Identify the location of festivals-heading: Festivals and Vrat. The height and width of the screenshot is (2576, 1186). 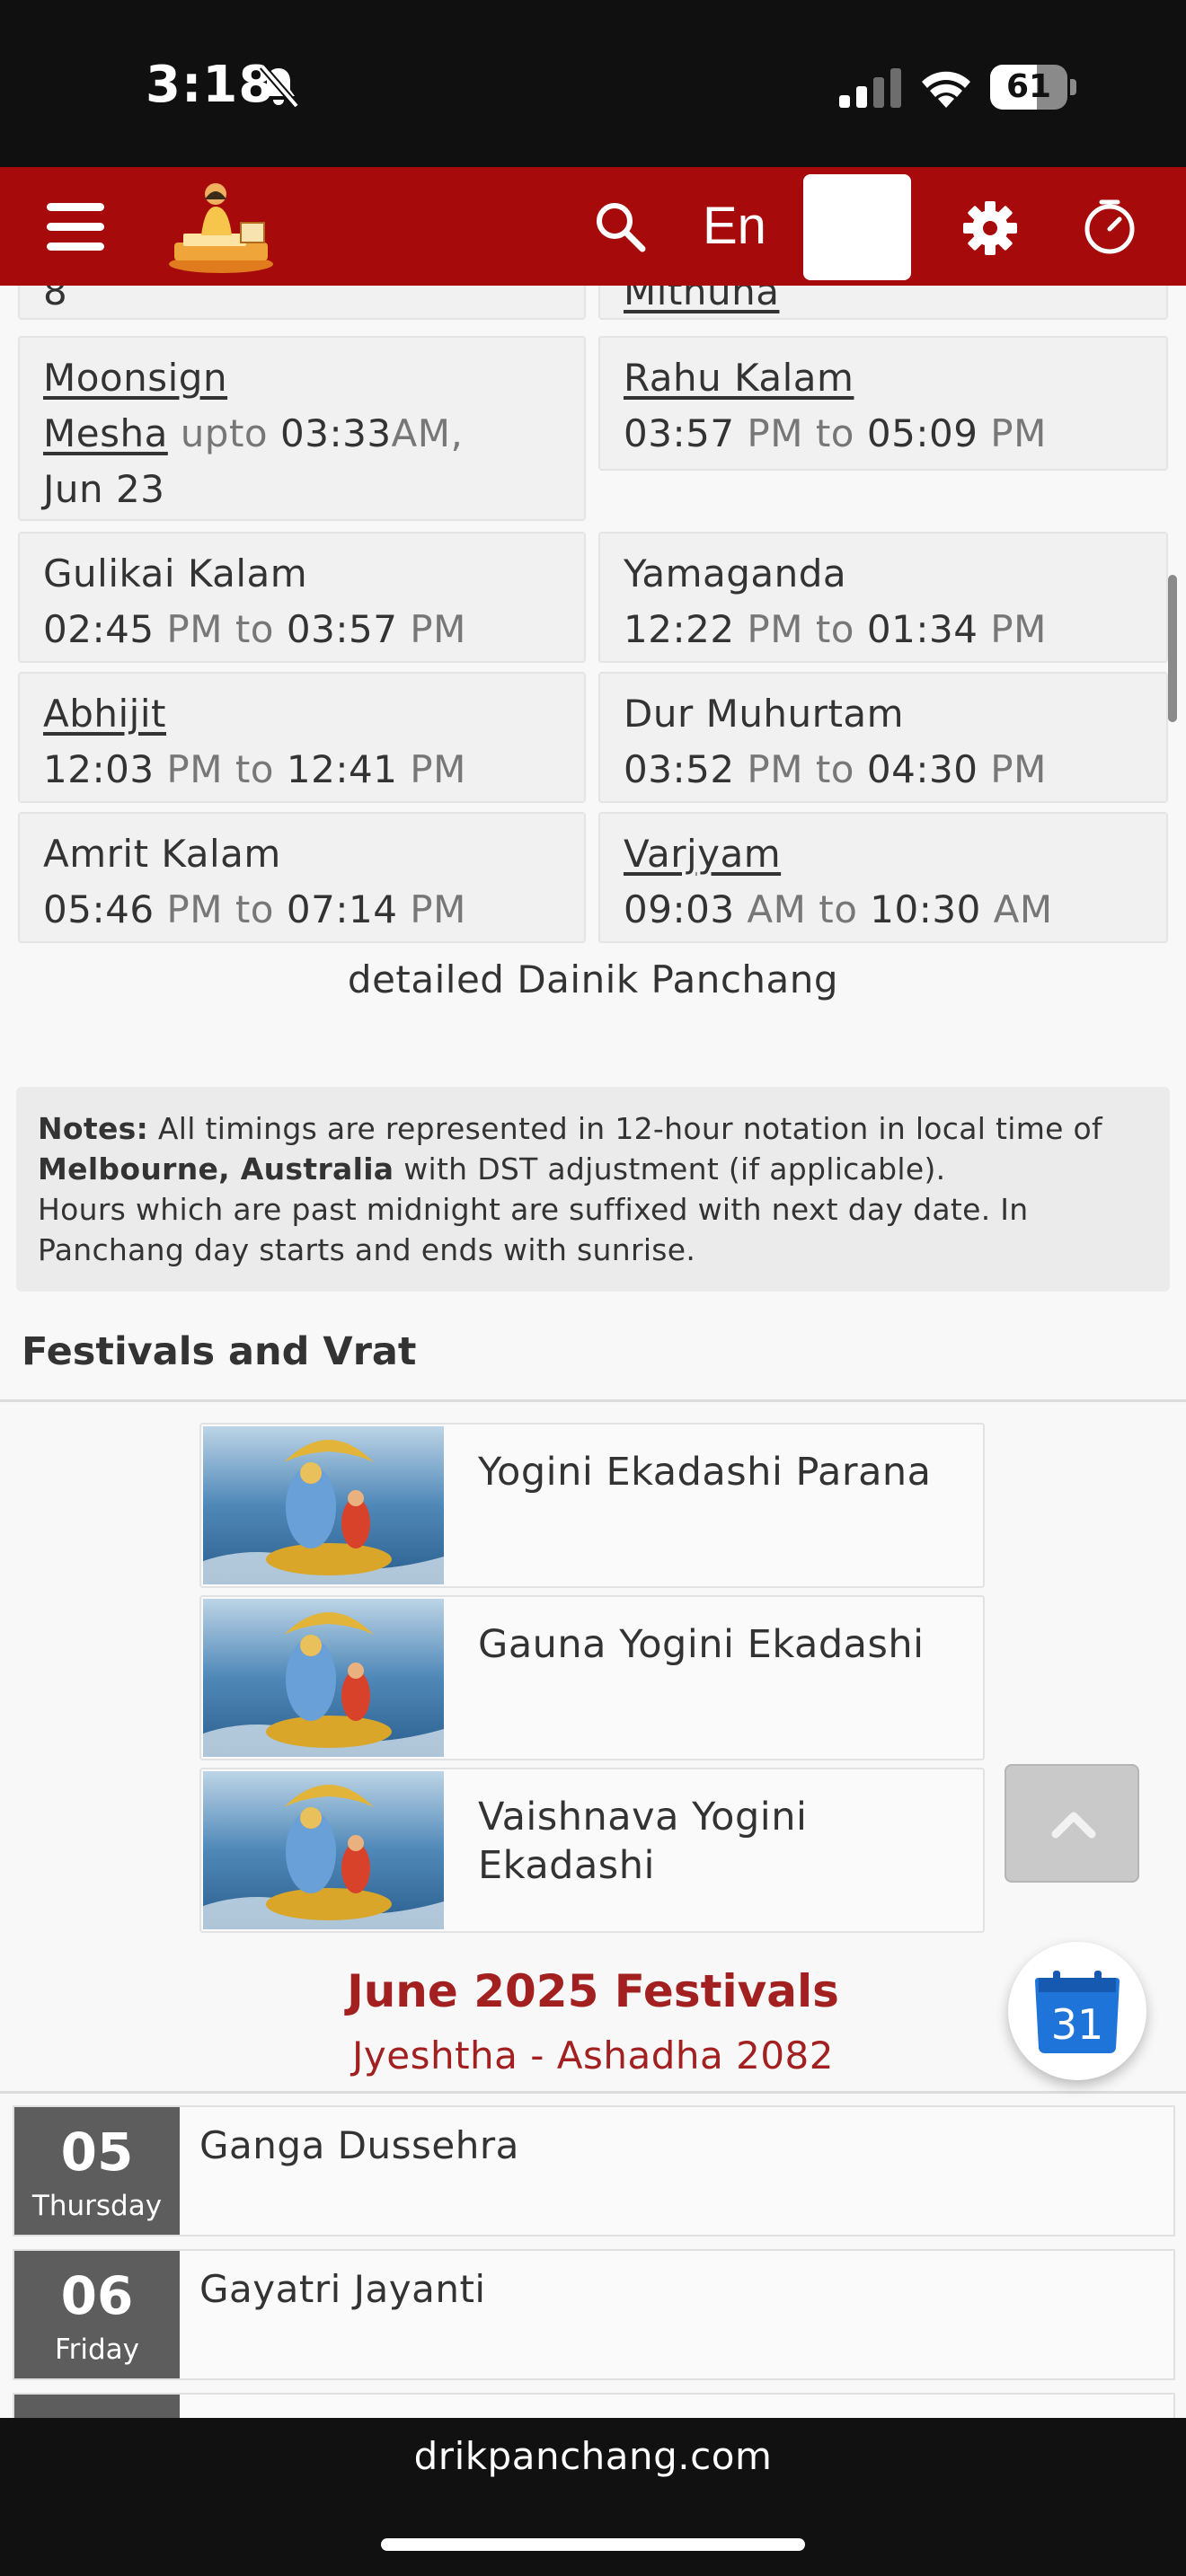
(219, 1351).